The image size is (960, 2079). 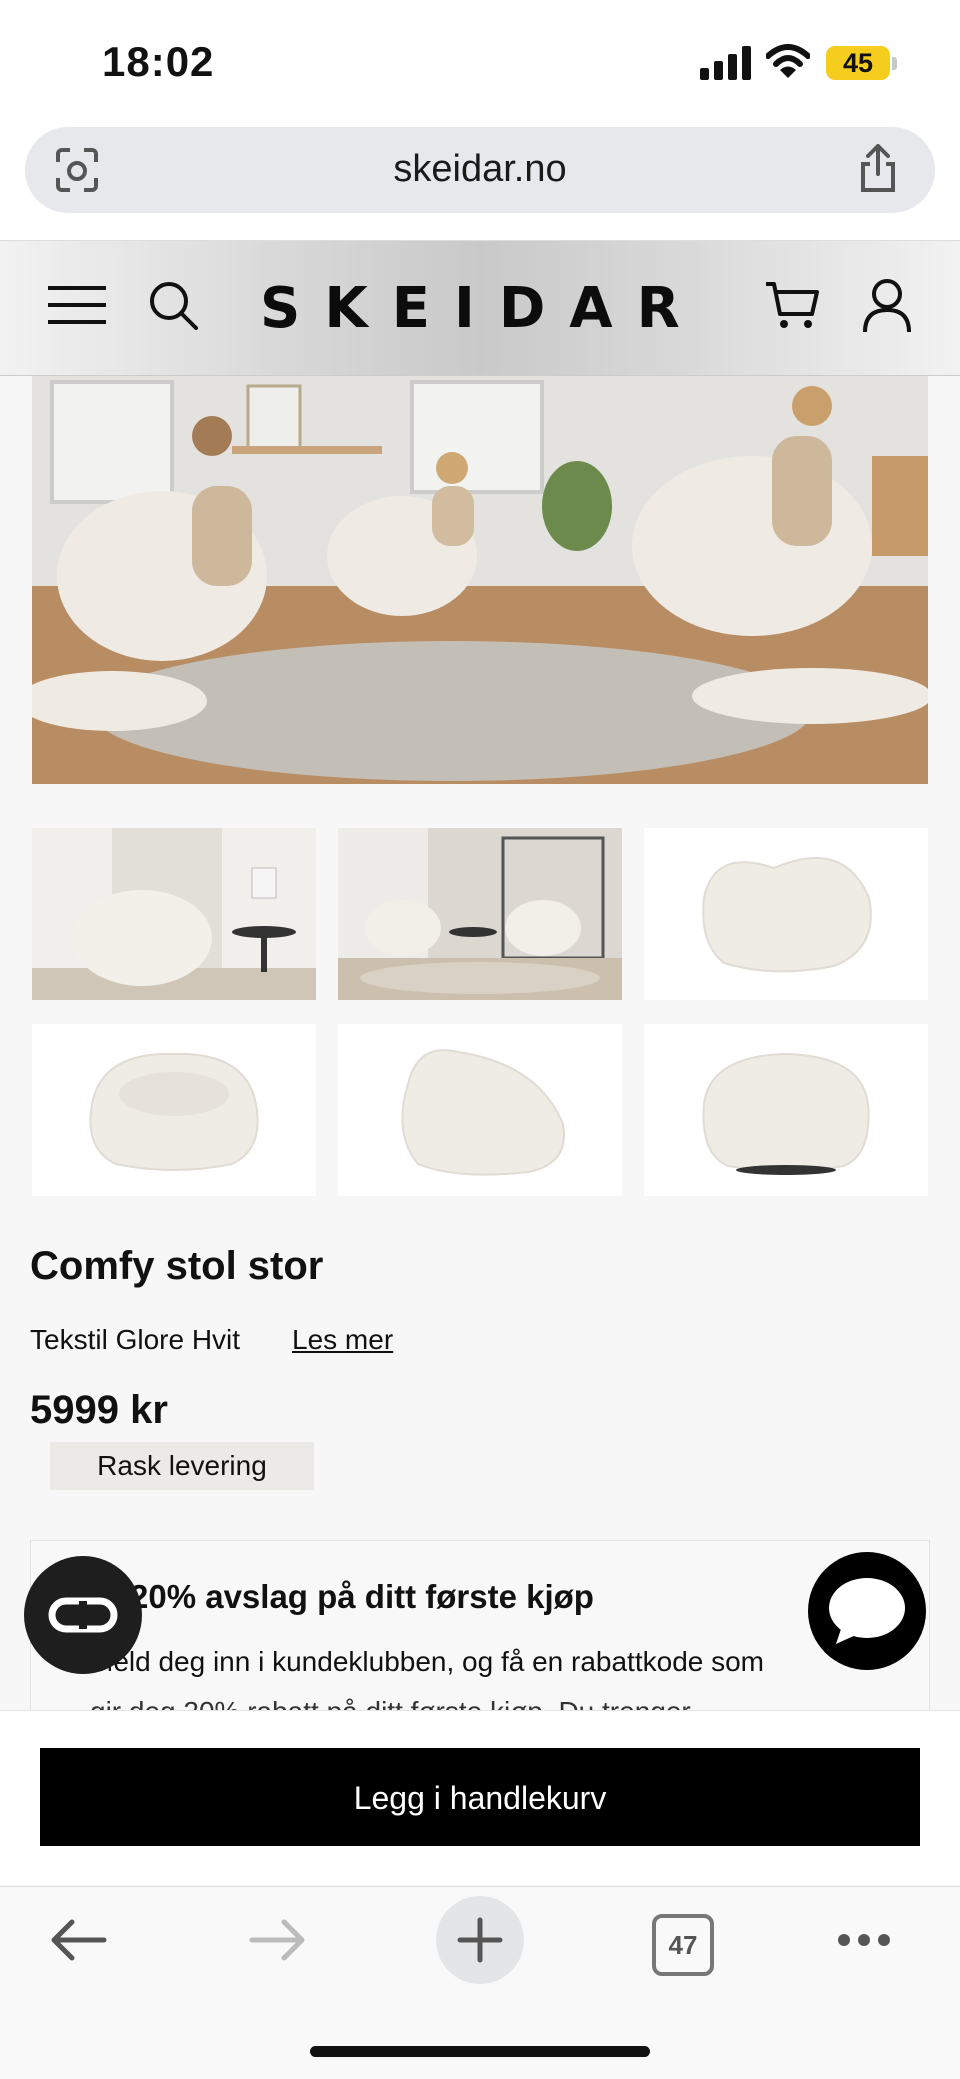 What do you see at coordinates (480, 2051) in the screenshot?
I see `home-indicator` at bounding box center [480, 2051].